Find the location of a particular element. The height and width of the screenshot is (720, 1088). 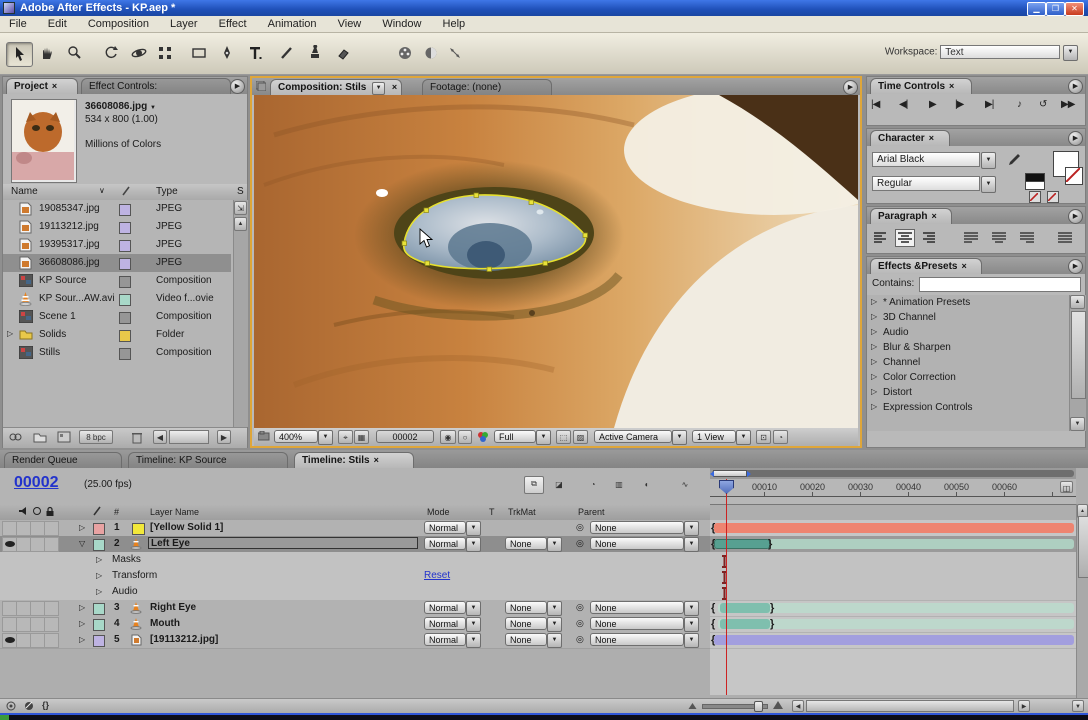

snapshot-icon: ◉ is located at coordinates (448, 437).